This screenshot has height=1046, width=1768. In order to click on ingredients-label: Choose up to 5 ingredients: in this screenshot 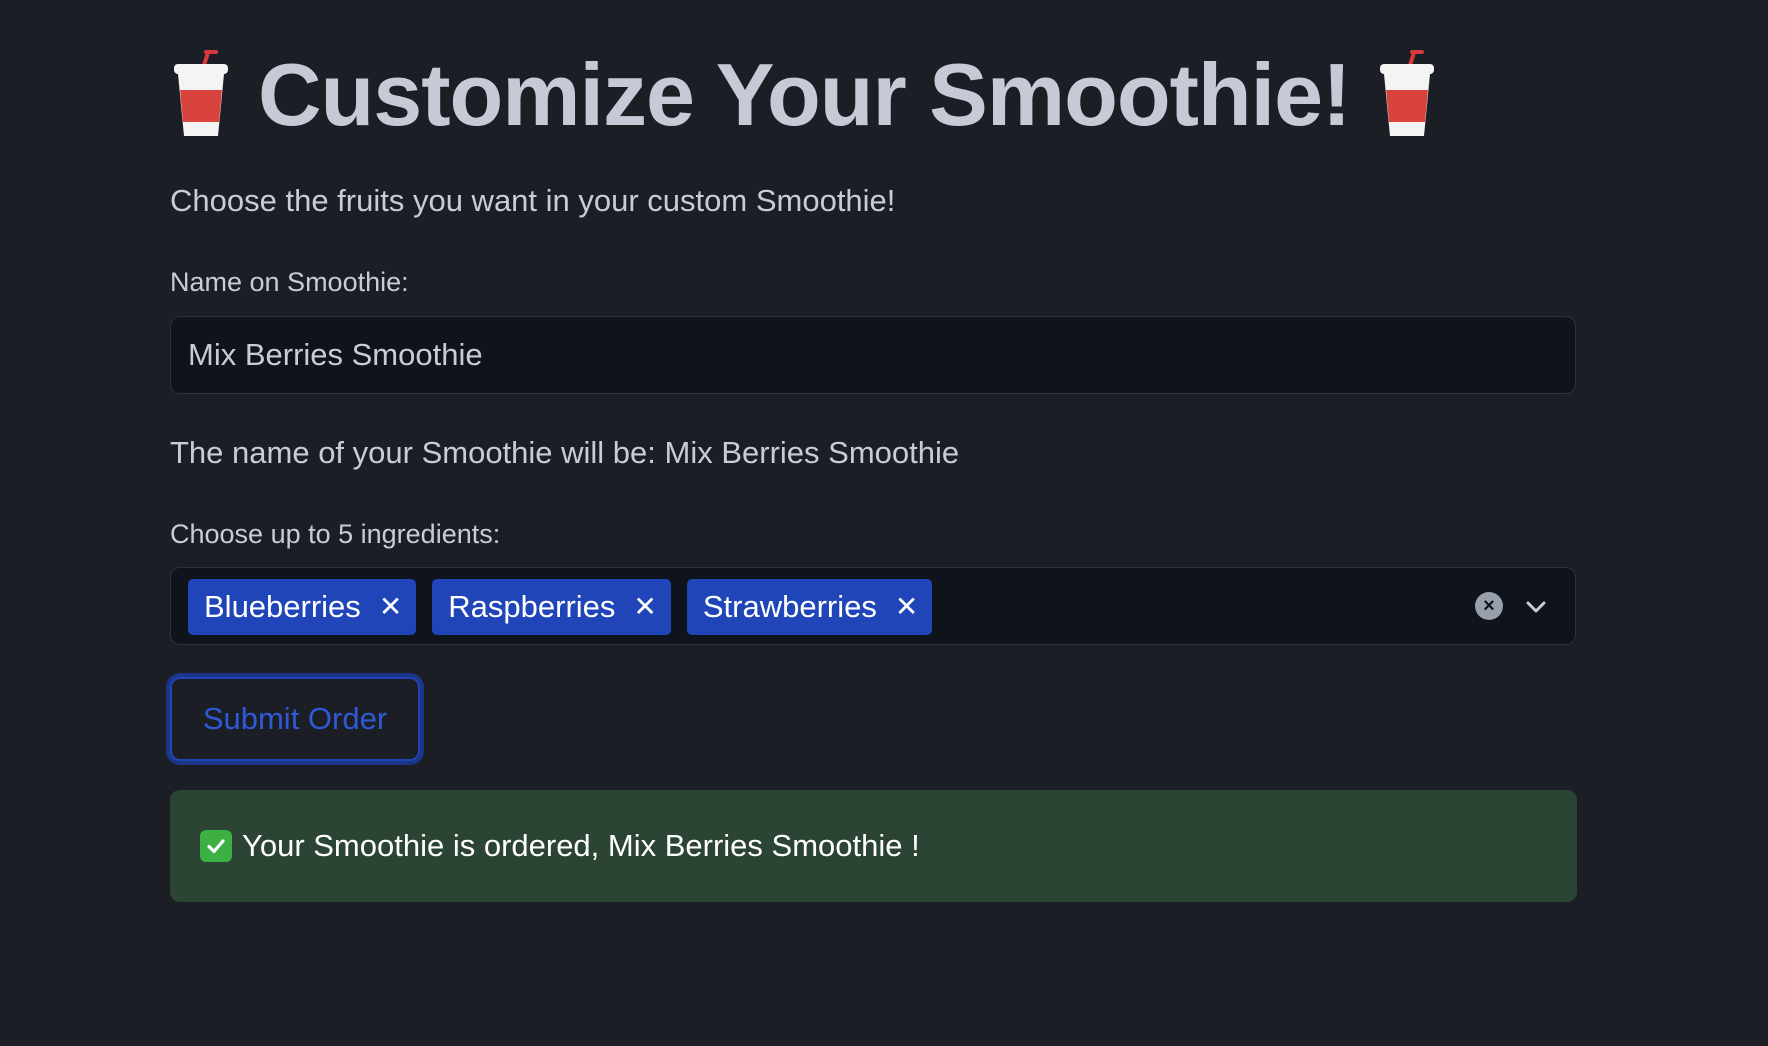, I will do `click(335, 534)`.